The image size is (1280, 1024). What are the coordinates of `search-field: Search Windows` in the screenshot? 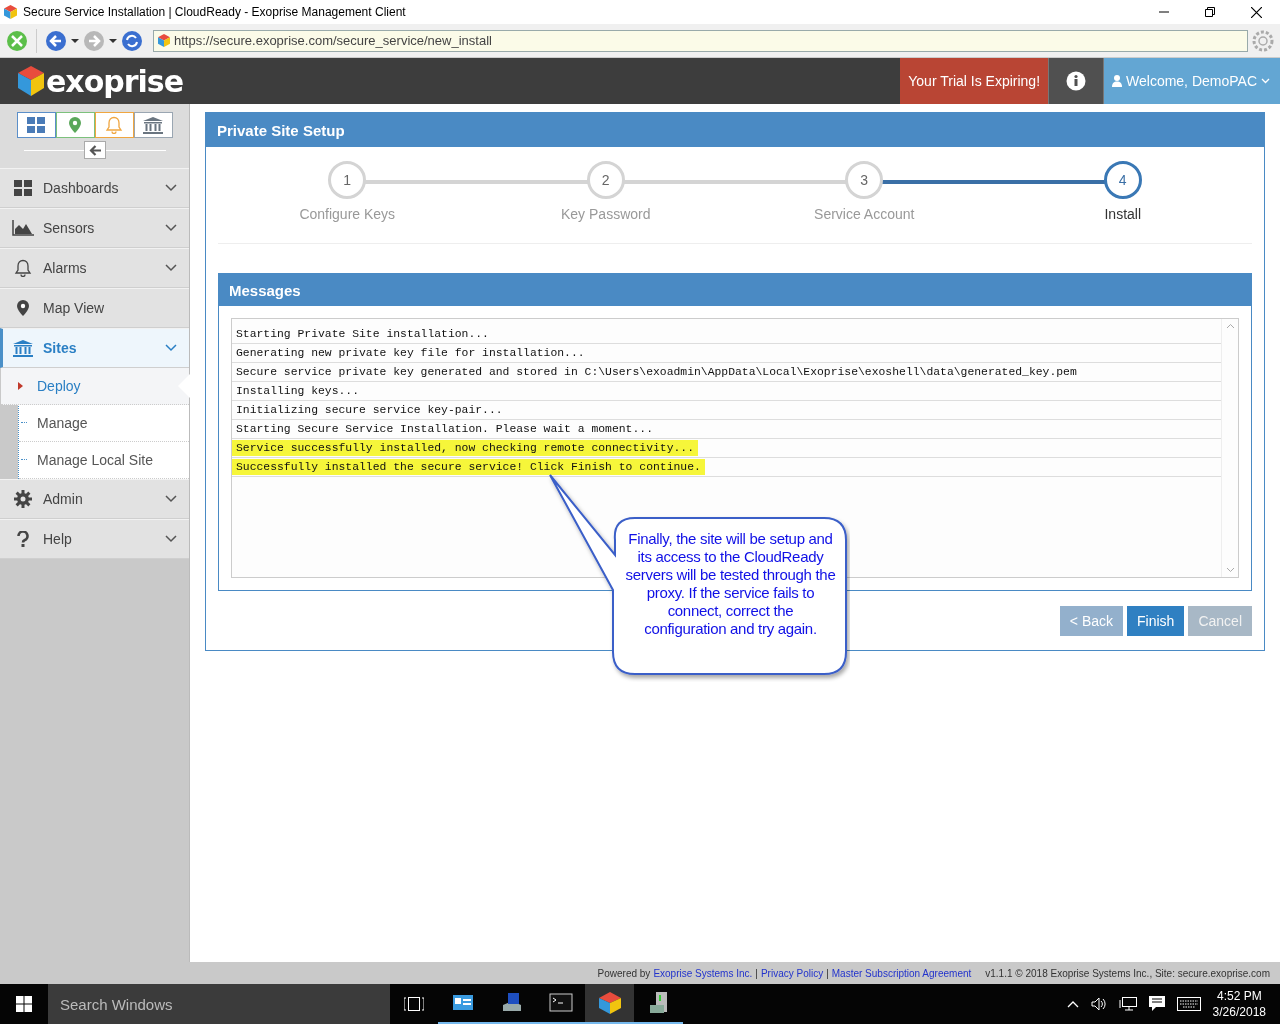 It's located at (219, 1004).